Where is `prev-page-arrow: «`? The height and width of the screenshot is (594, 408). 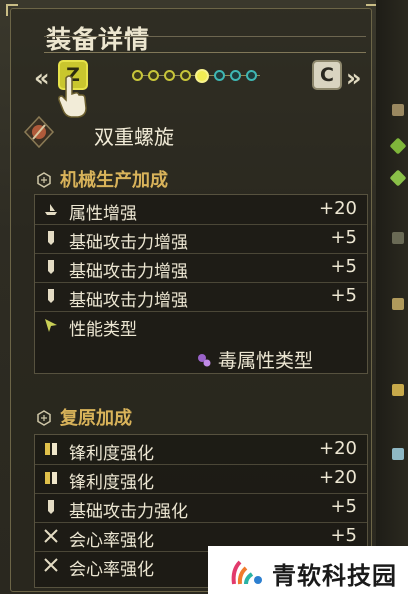
prev-page-arrow: « is located at coordinates (42, 78).